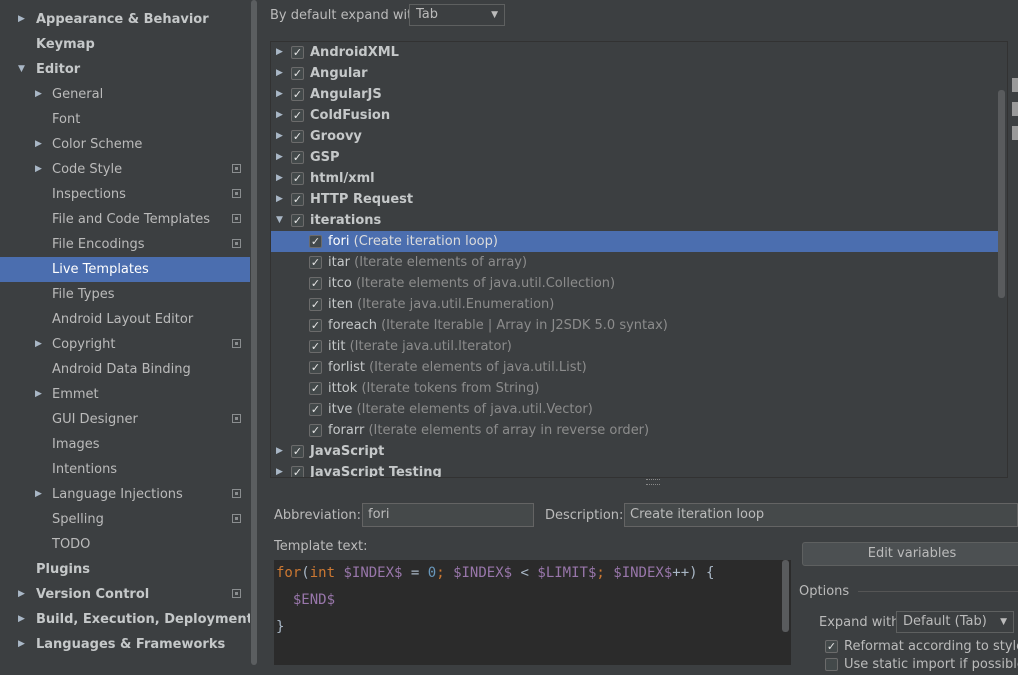  I want to click on sidebar-item-color-scheme: ▶ Color Scheme, so click(129, 144).